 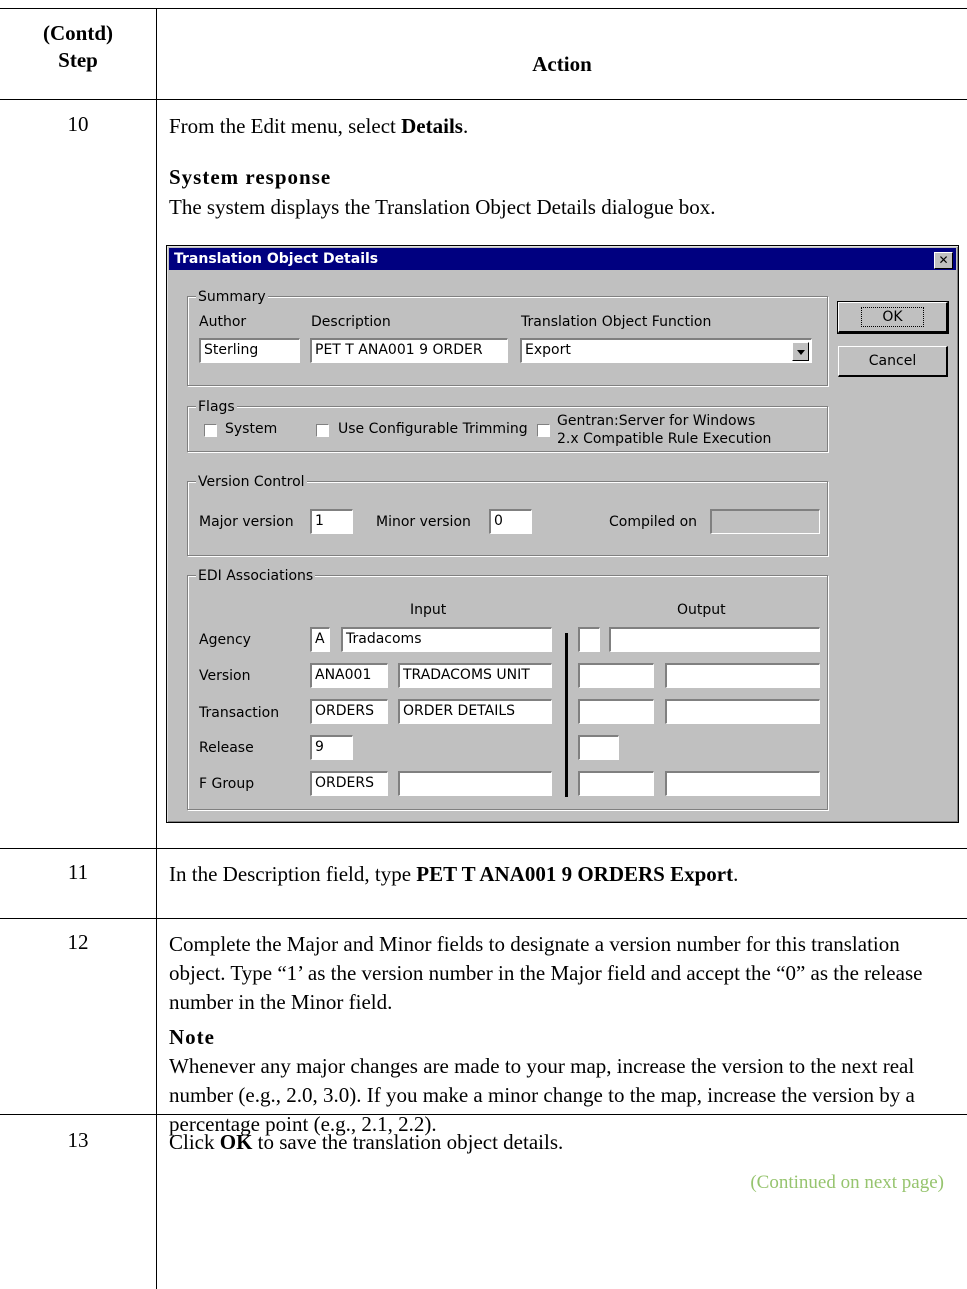 What do you see at coordinates (232, 297) in the screenshot?
I see `summary-group-label: Summary` at bounding box center [232, 297].